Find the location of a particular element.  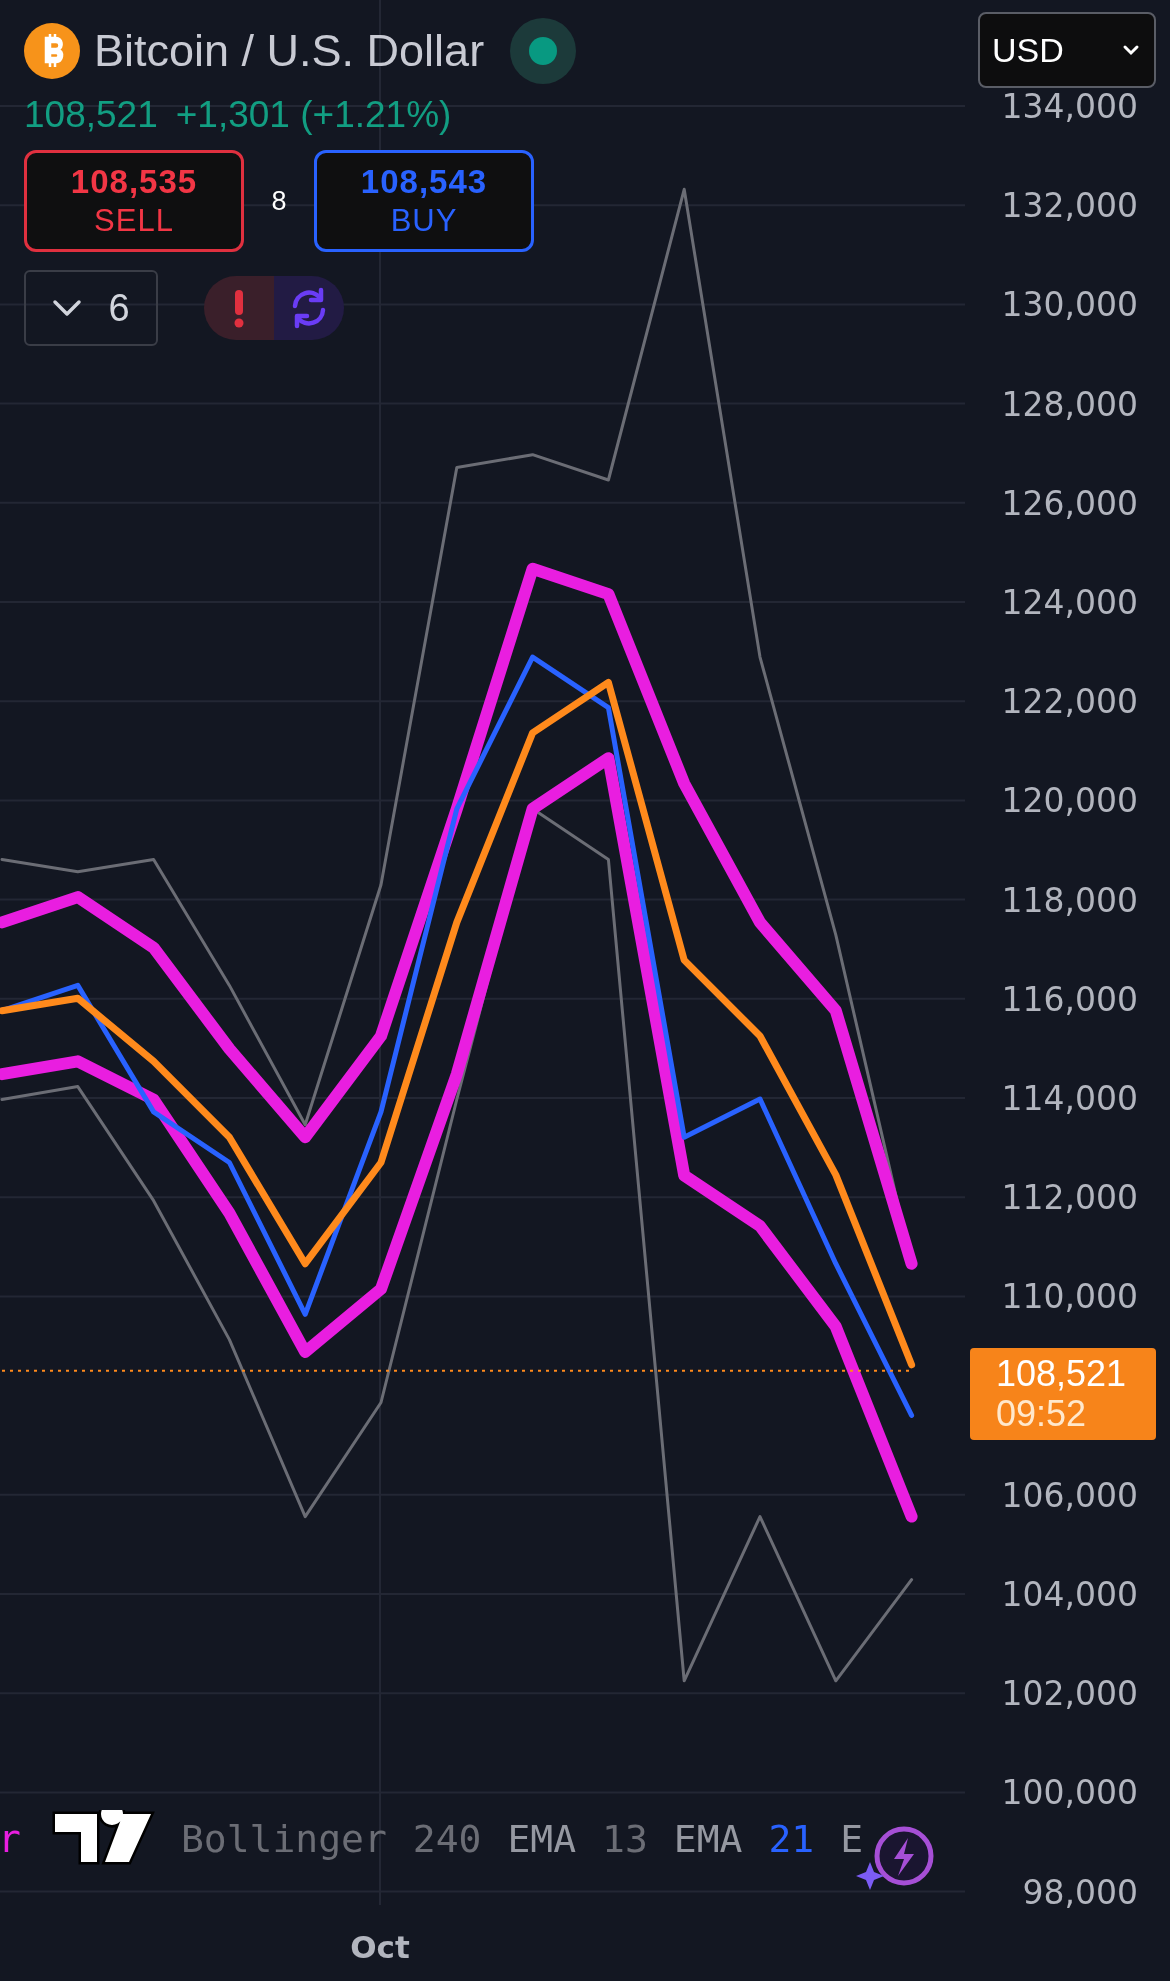

price-change: +1,301 (+1.21%) is located at coordinates (313, 115).